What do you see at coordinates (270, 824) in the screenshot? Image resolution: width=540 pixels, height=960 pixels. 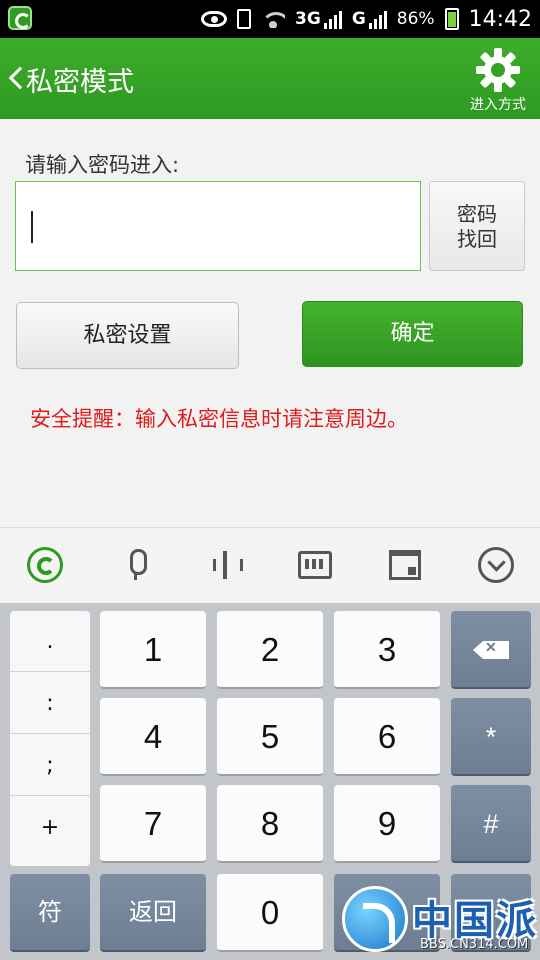 I see `key-8: 8` at bounding box center [270, 824].